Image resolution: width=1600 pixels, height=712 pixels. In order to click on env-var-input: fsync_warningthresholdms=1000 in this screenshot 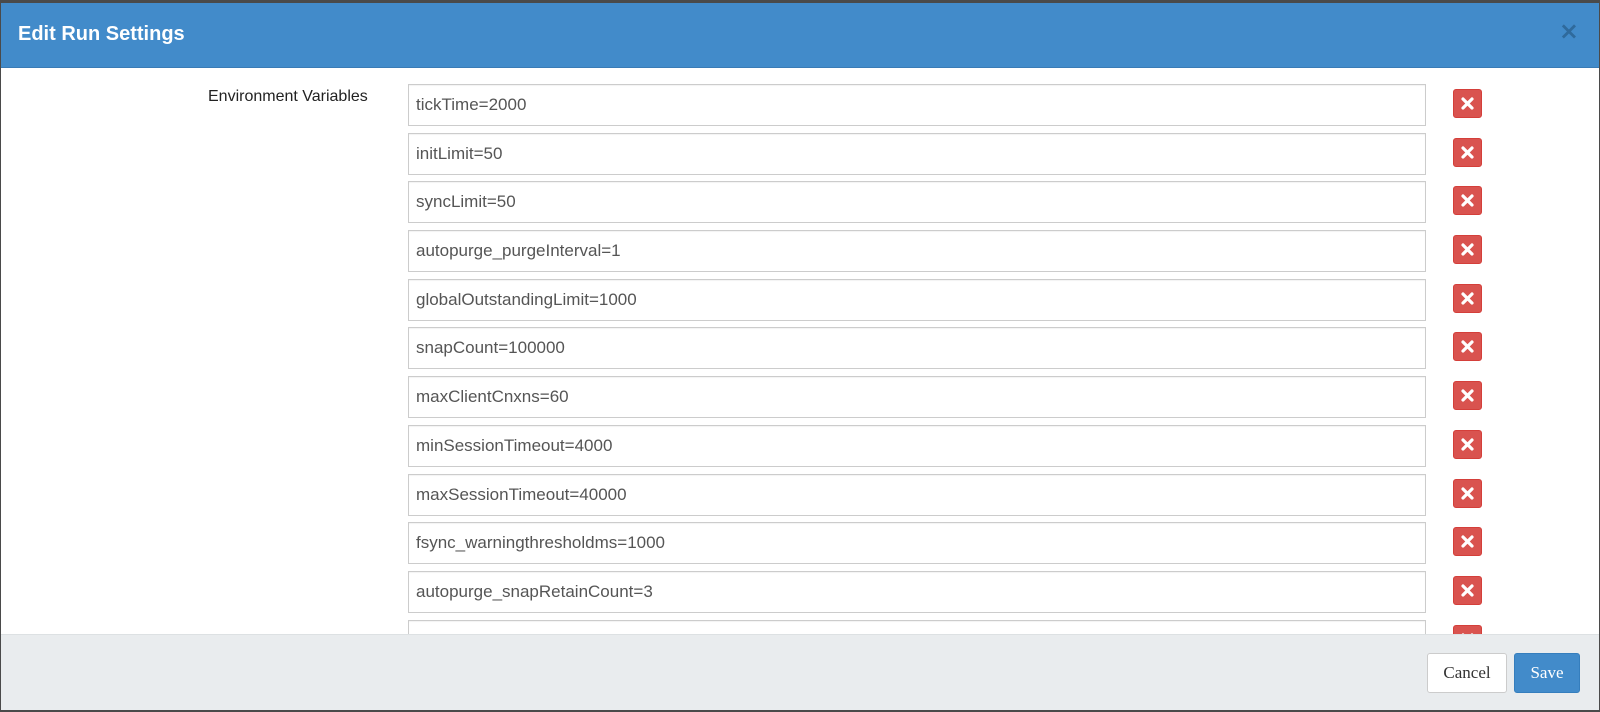, I will do `click(917, 543)`.